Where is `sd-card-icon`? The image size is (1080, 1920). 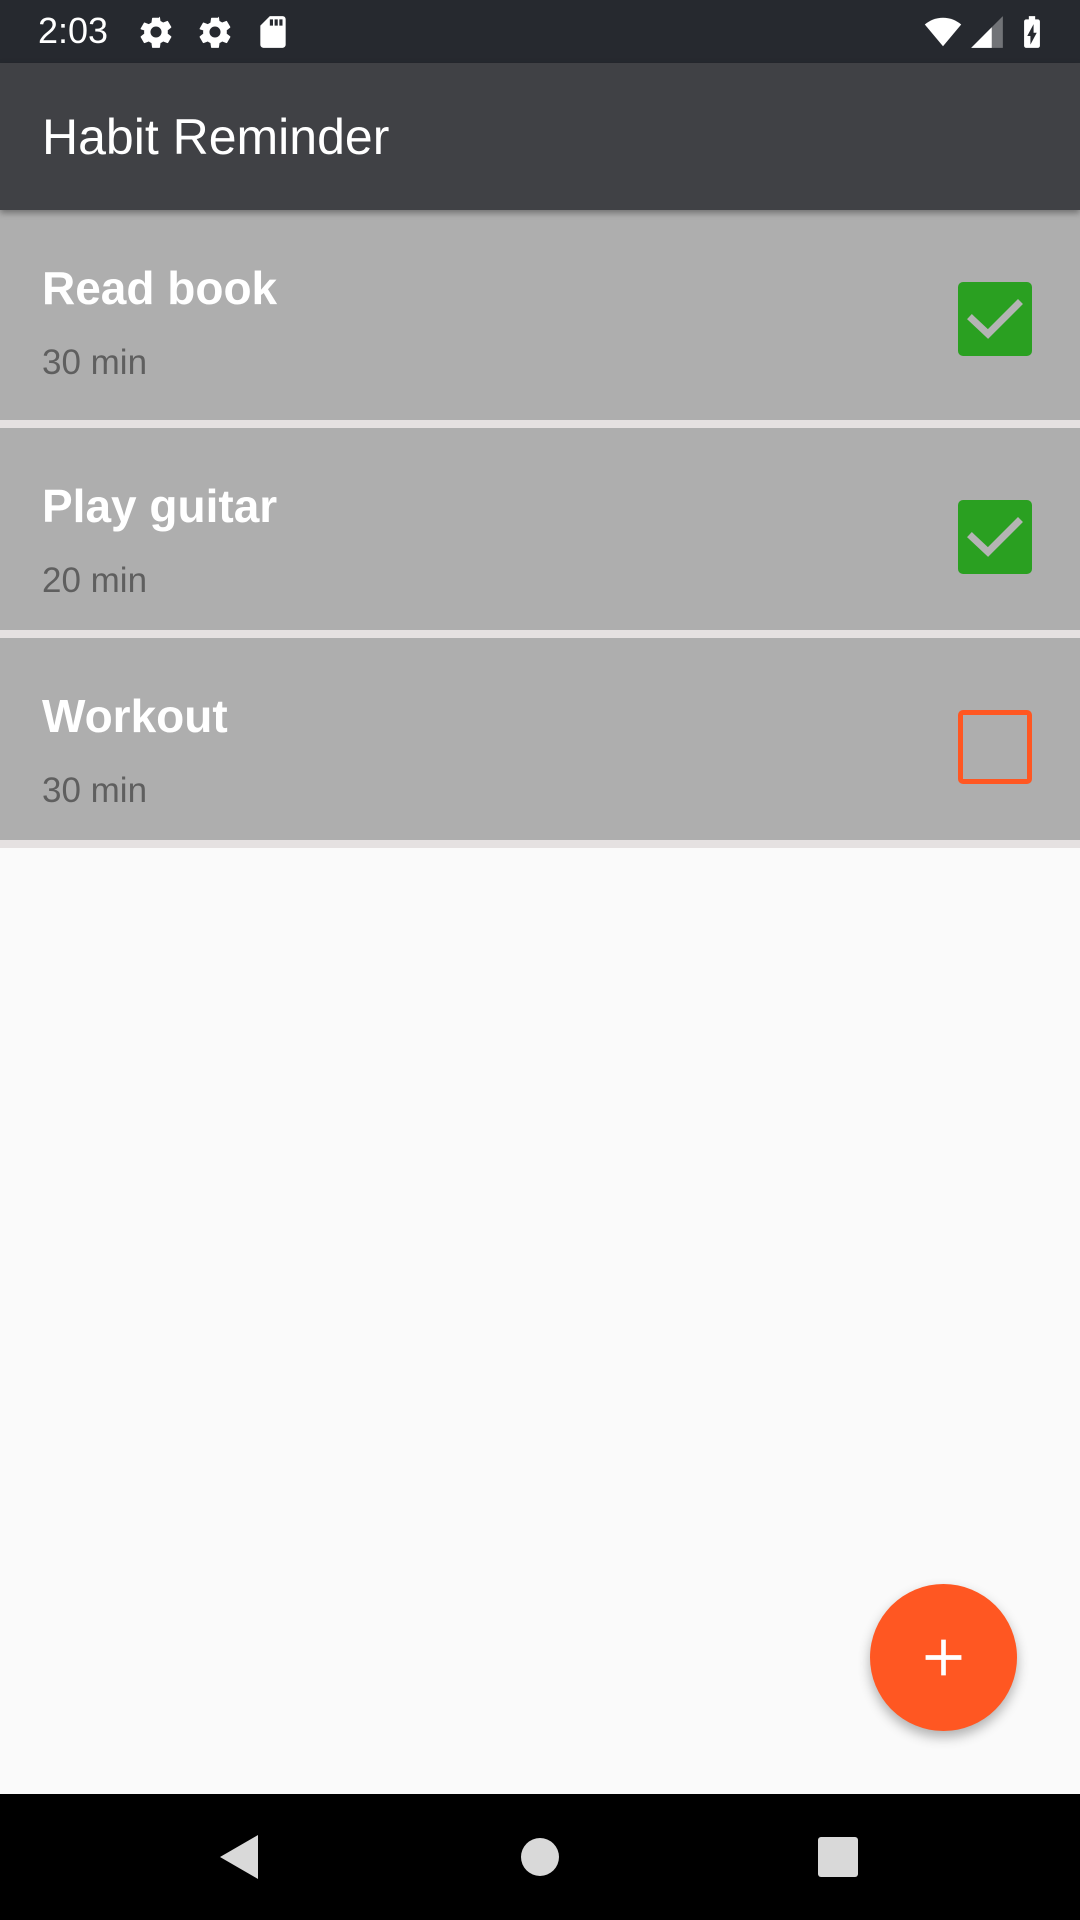 sd-card-icon is located at coordinates (273, 32).